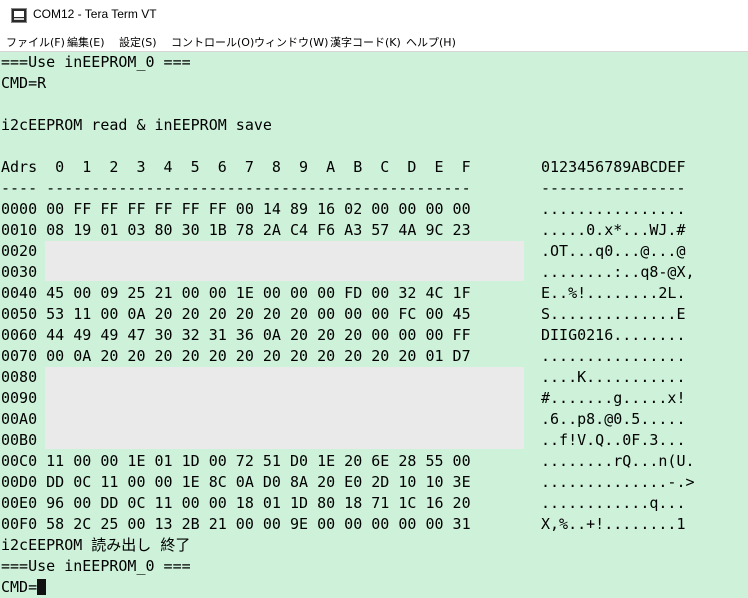 The height and width of the screenshot is (598, 748). What do you see at coordinates (19, 314) in the screenshot?
I see `row-address: 0050` at bounding box center [19, 314].